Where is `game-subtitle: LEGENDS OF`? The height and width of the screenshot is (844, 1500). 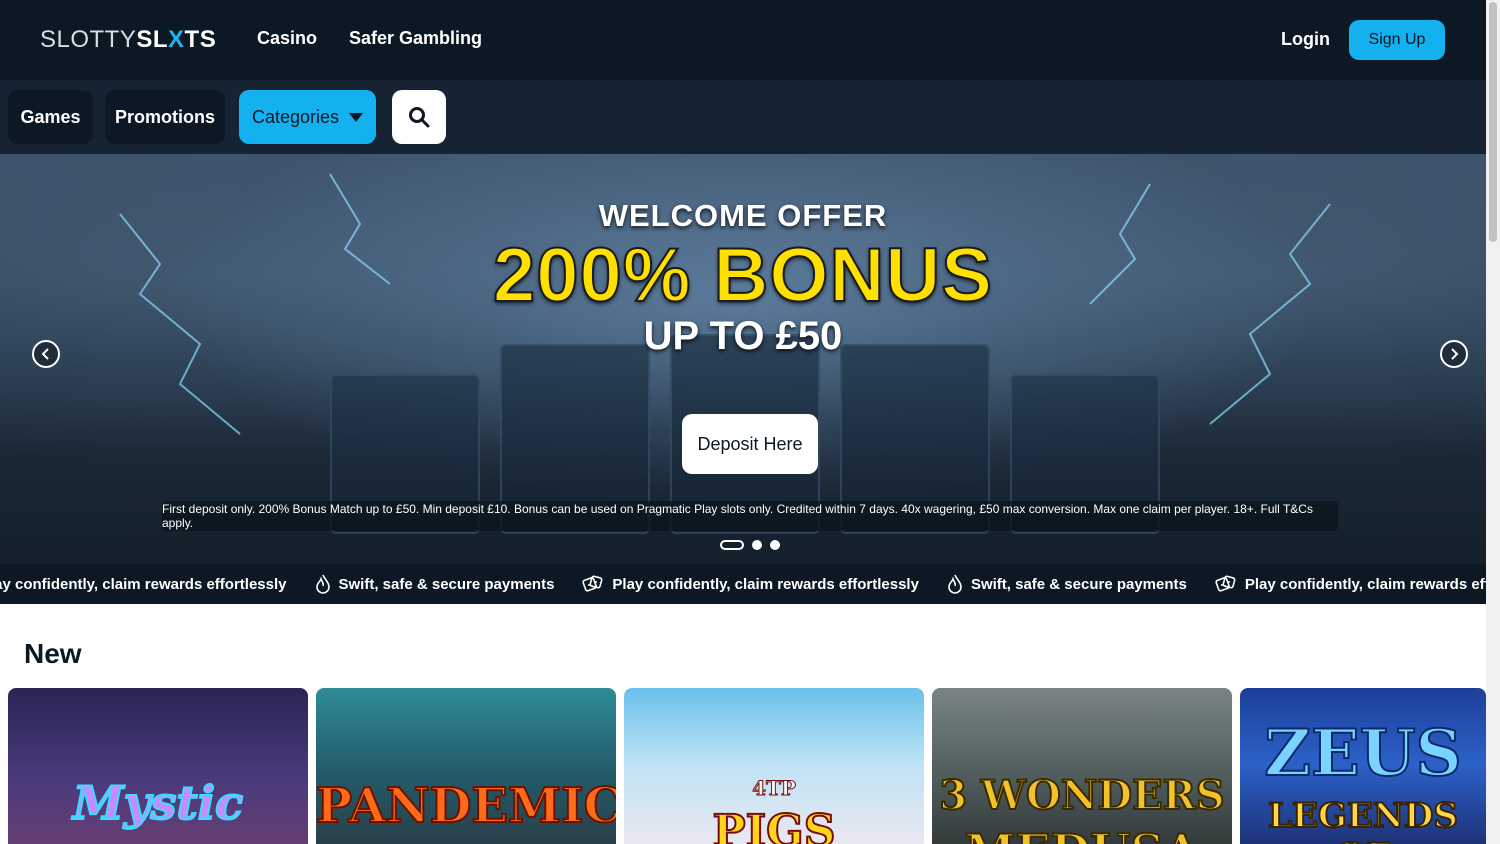
game-subtitle: LEGENDS OF is located at coordinates (1363, 819).